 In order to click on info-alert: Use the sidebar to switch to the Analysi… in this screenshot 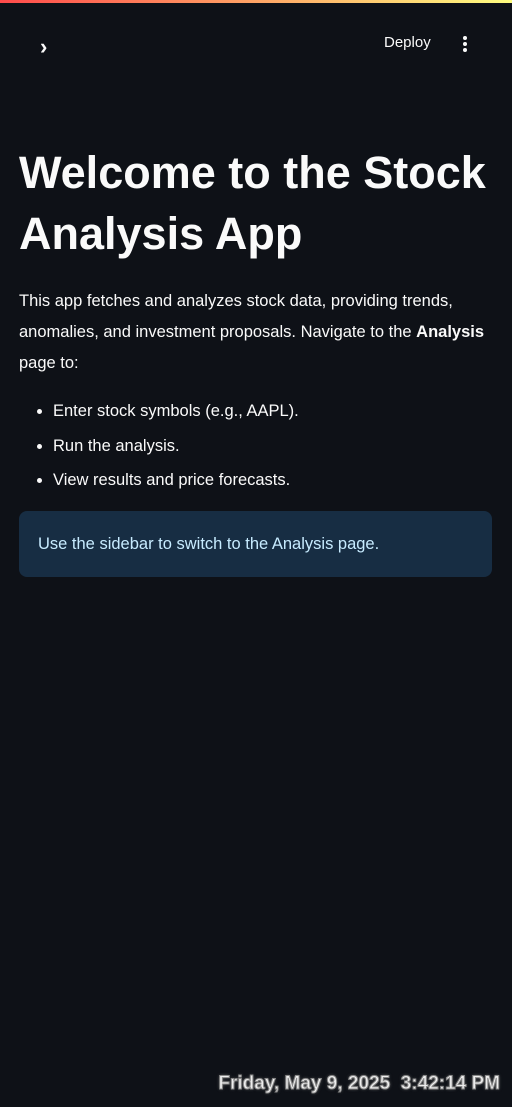, I will do `click(255, 544)`.